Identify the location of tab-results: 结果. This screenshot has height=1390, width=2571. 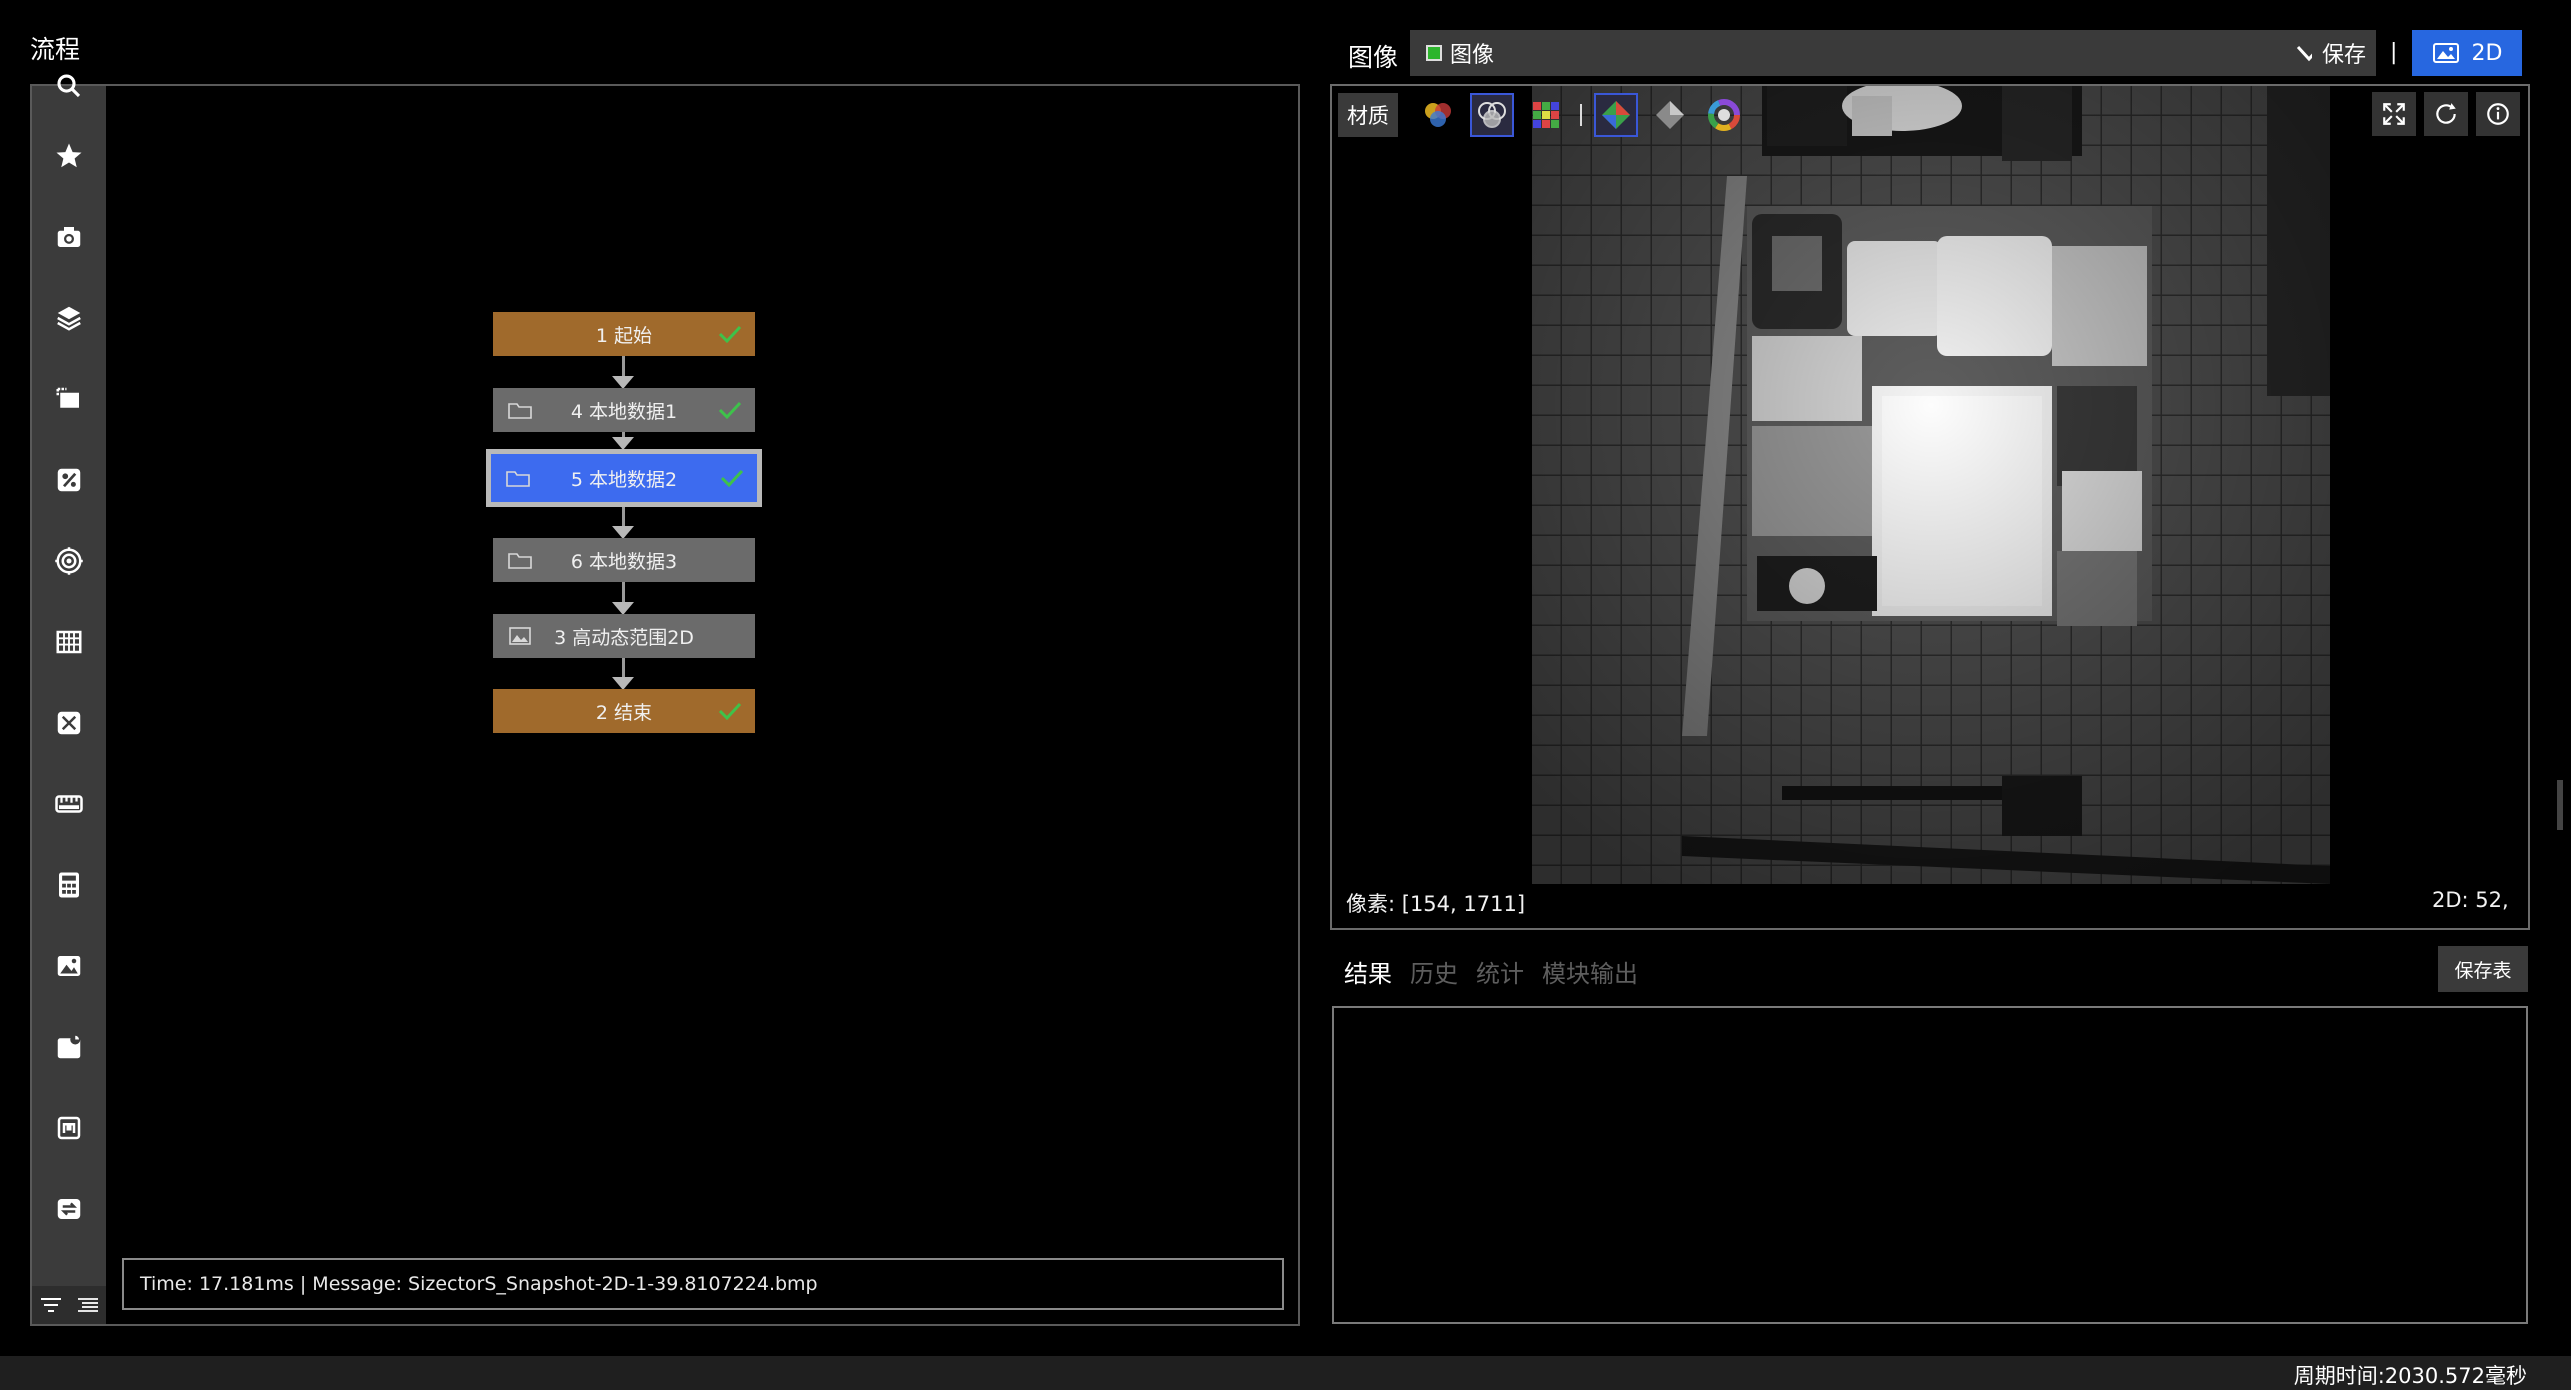
(1368, 971).